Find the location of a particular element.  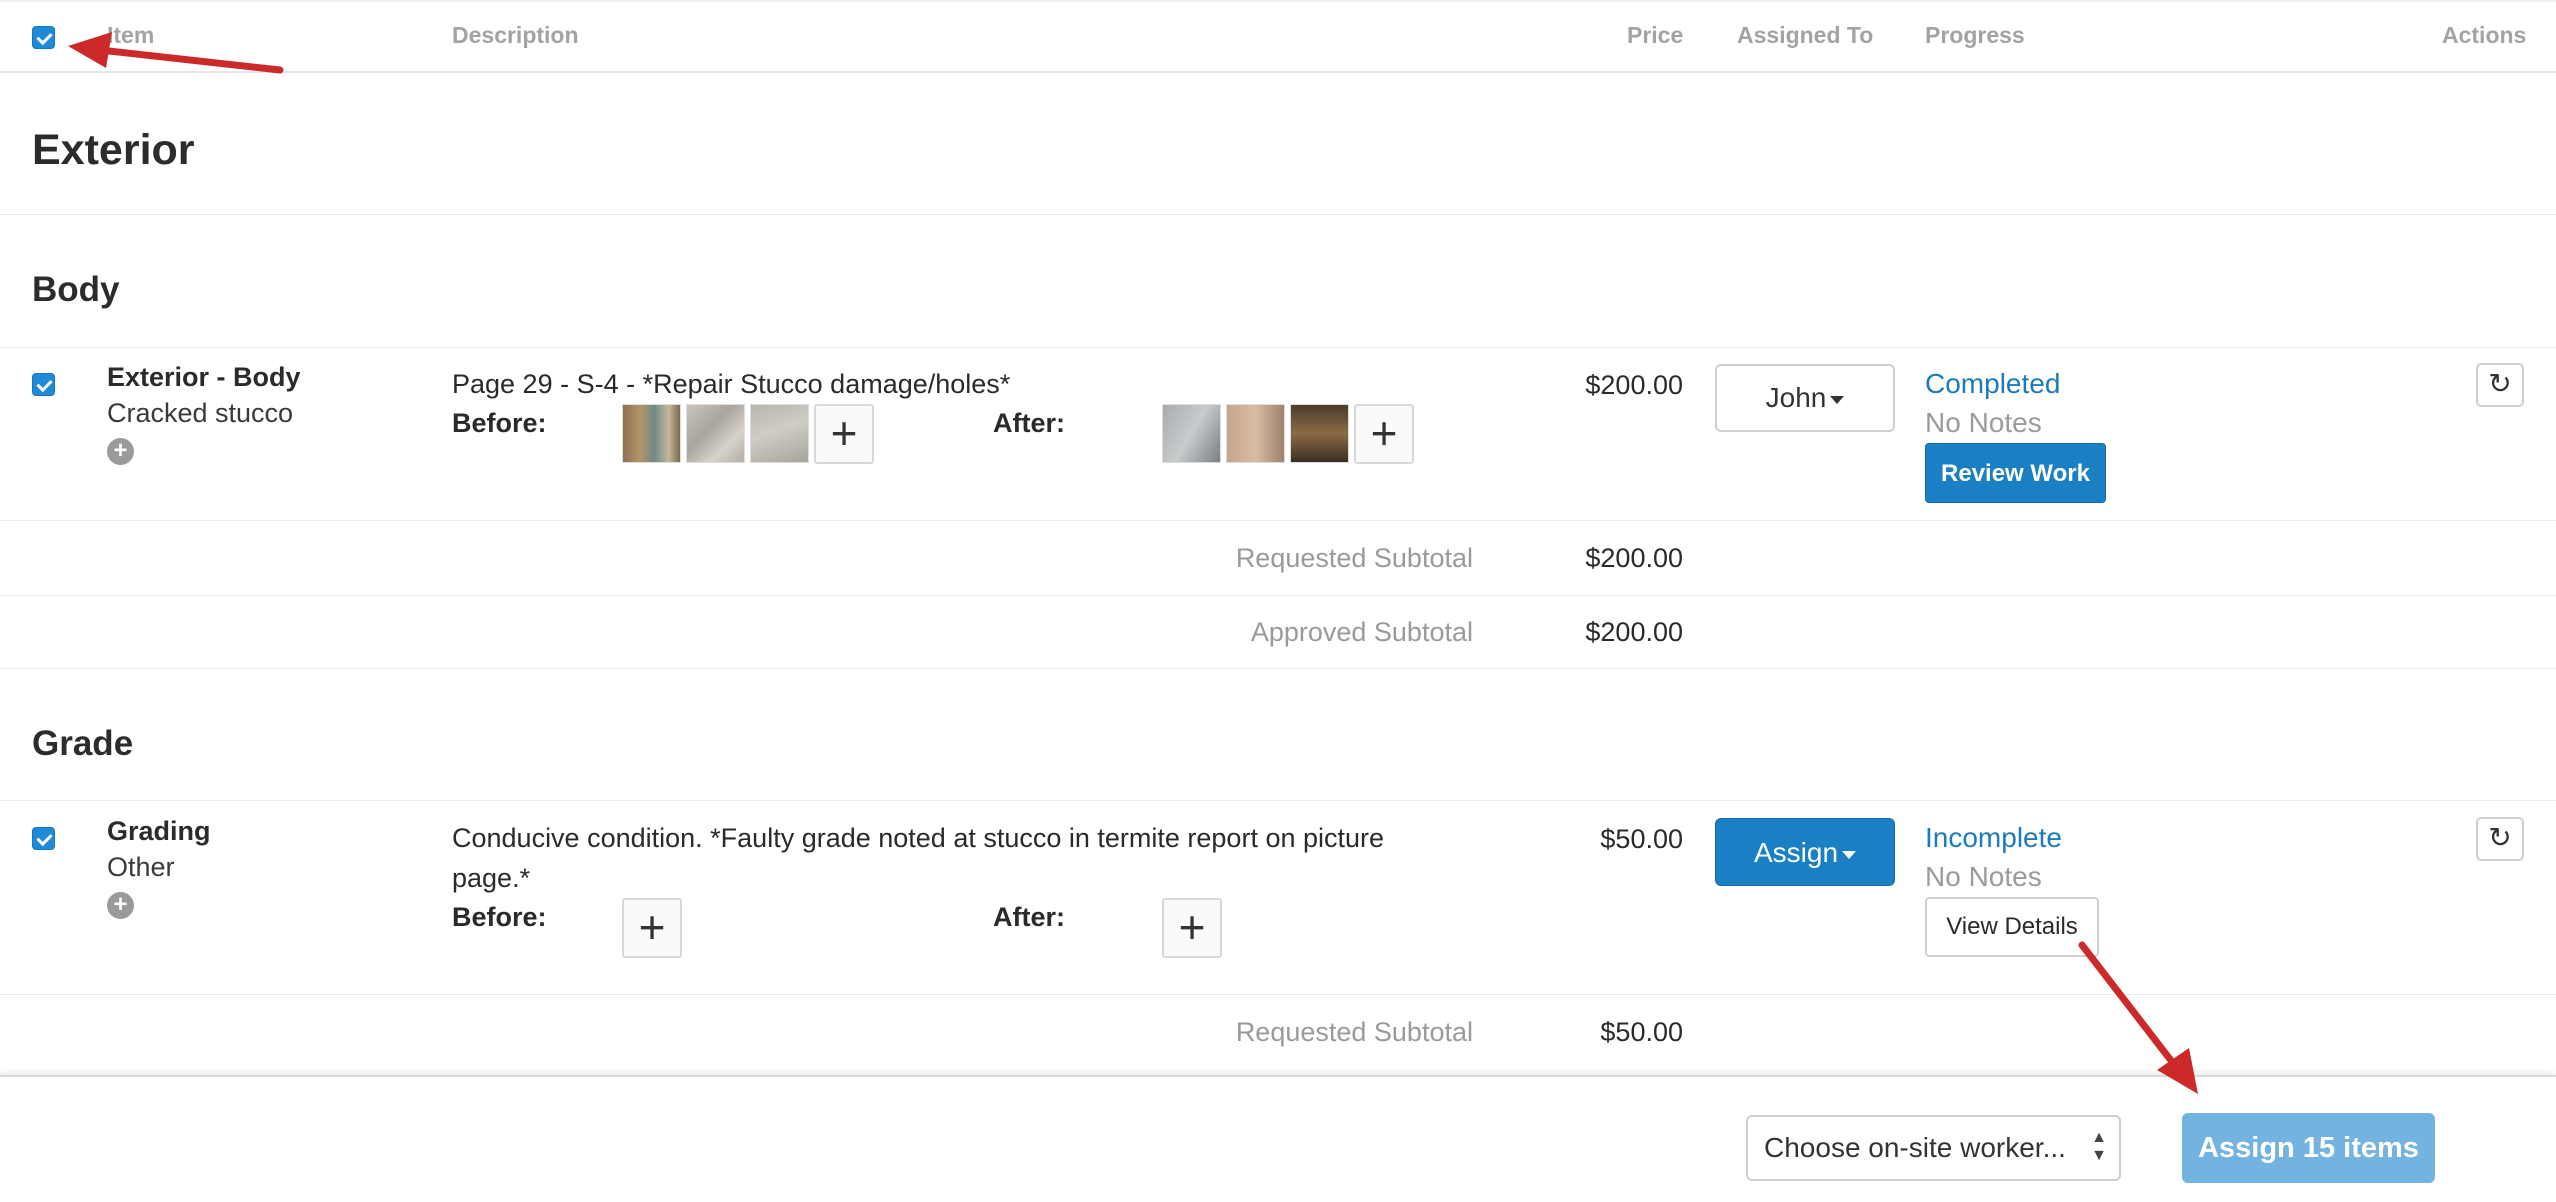

select-arrows-icon: ▲ ▼ is located at coordinates (2099, 1146).